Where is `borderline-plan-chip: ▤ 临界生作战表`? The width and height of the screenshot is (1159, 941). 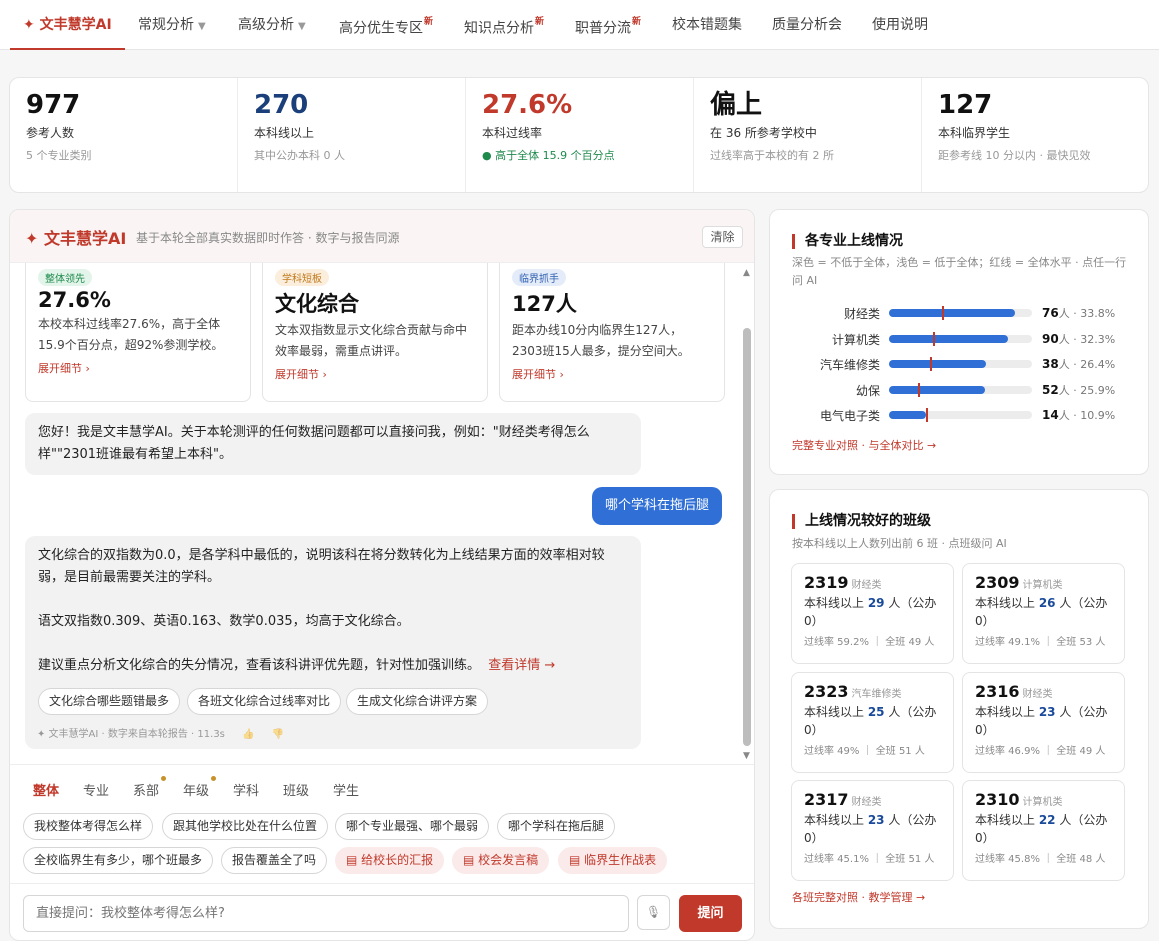 borderline-plan-chip: ▤ 临界生作战表 is located at coordinates (613, 860).